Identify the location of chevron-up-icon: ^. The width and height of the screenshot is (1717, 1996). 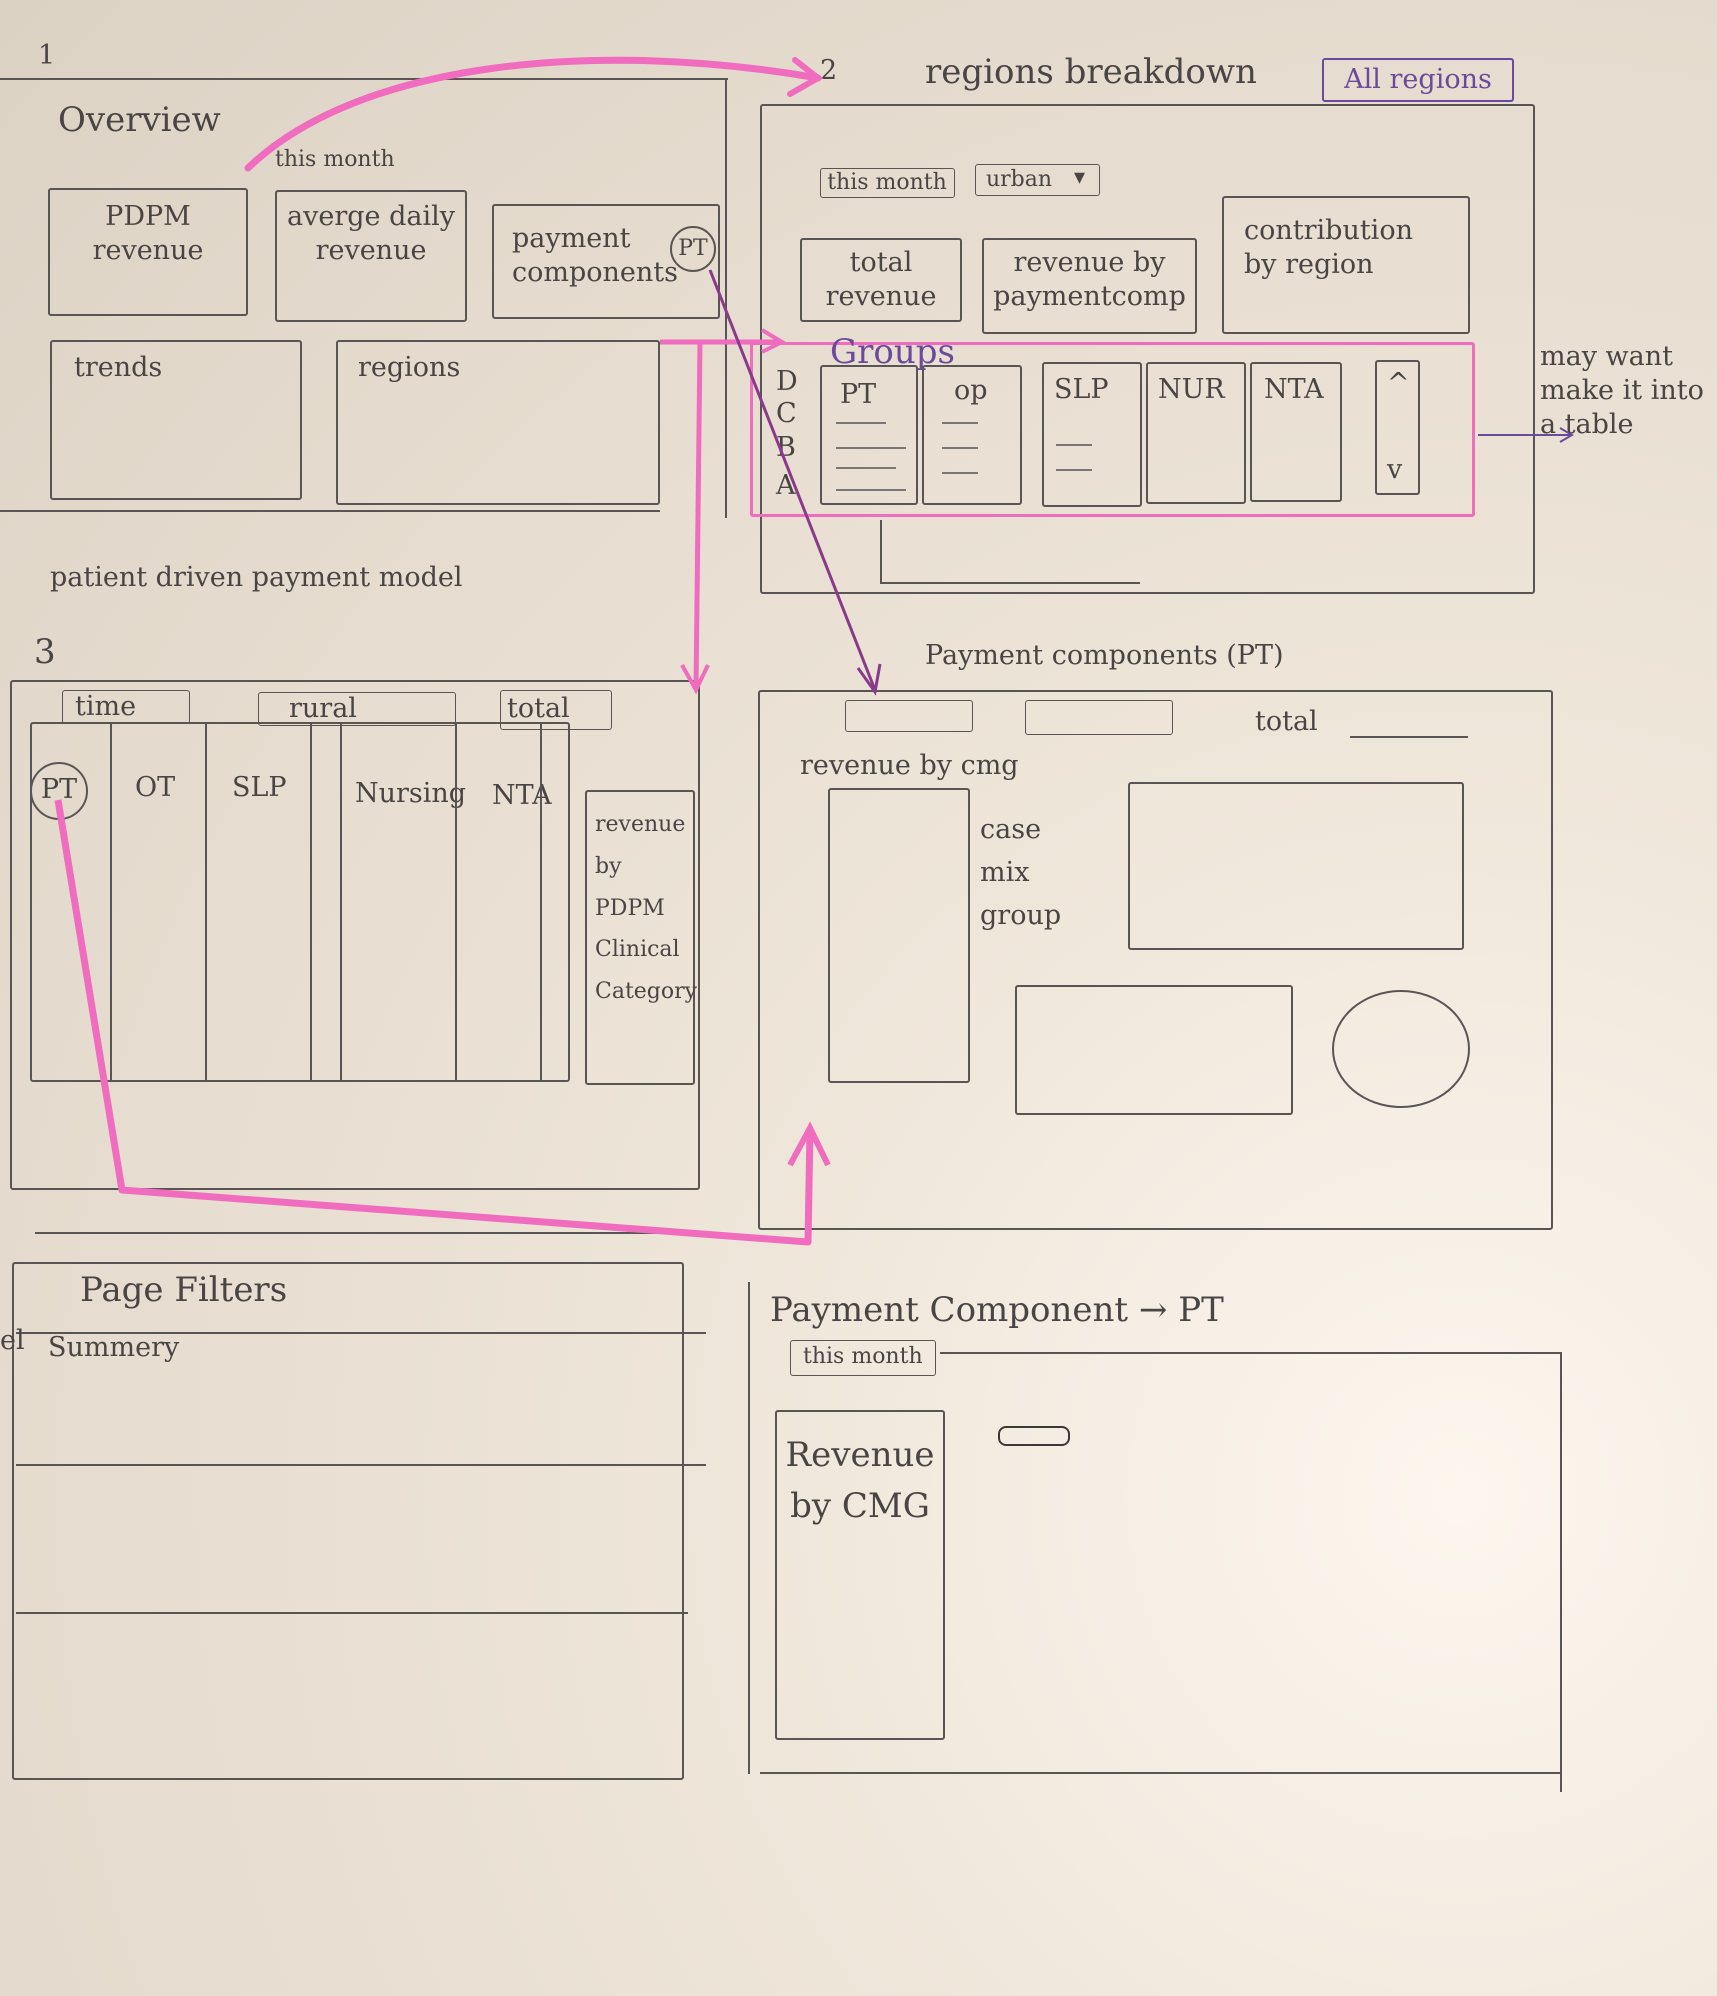
(1398, 383).